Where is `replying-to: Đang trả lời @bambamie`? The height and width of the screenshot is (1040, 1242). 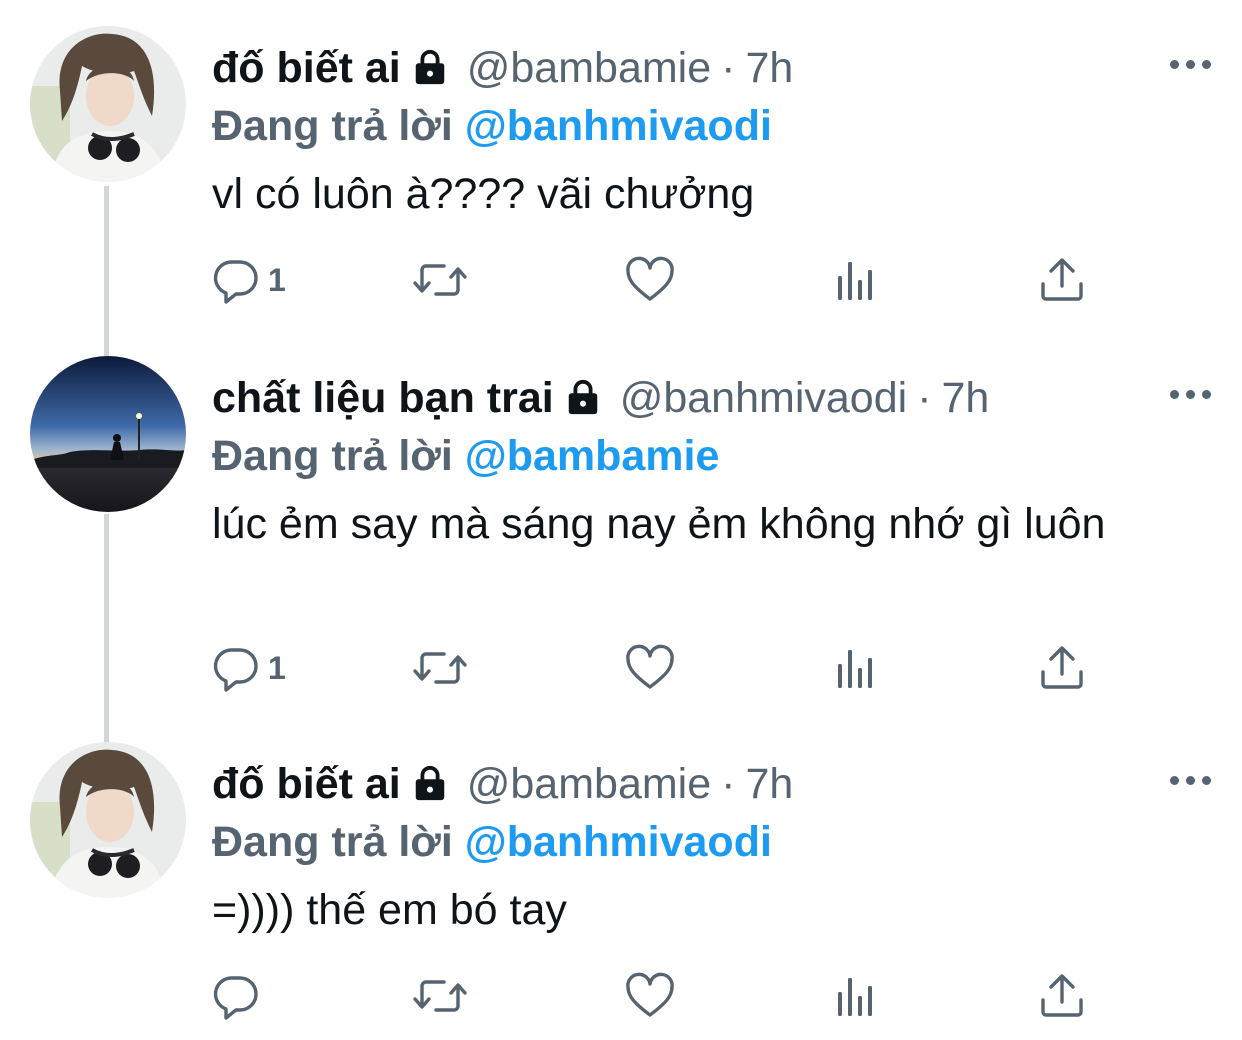 replying-to: Đang trả lời @bambamie is located at coordinates (465, 456).